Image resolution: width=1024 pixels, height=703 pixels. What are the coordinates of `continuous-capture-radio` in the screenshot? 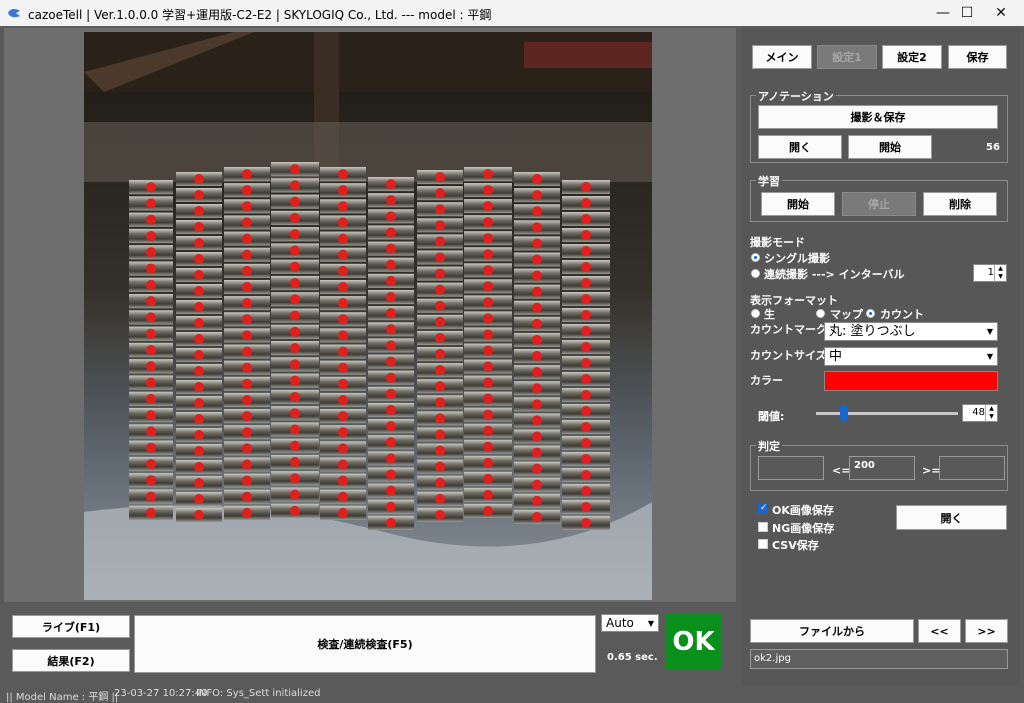 It's located at (755, 273).